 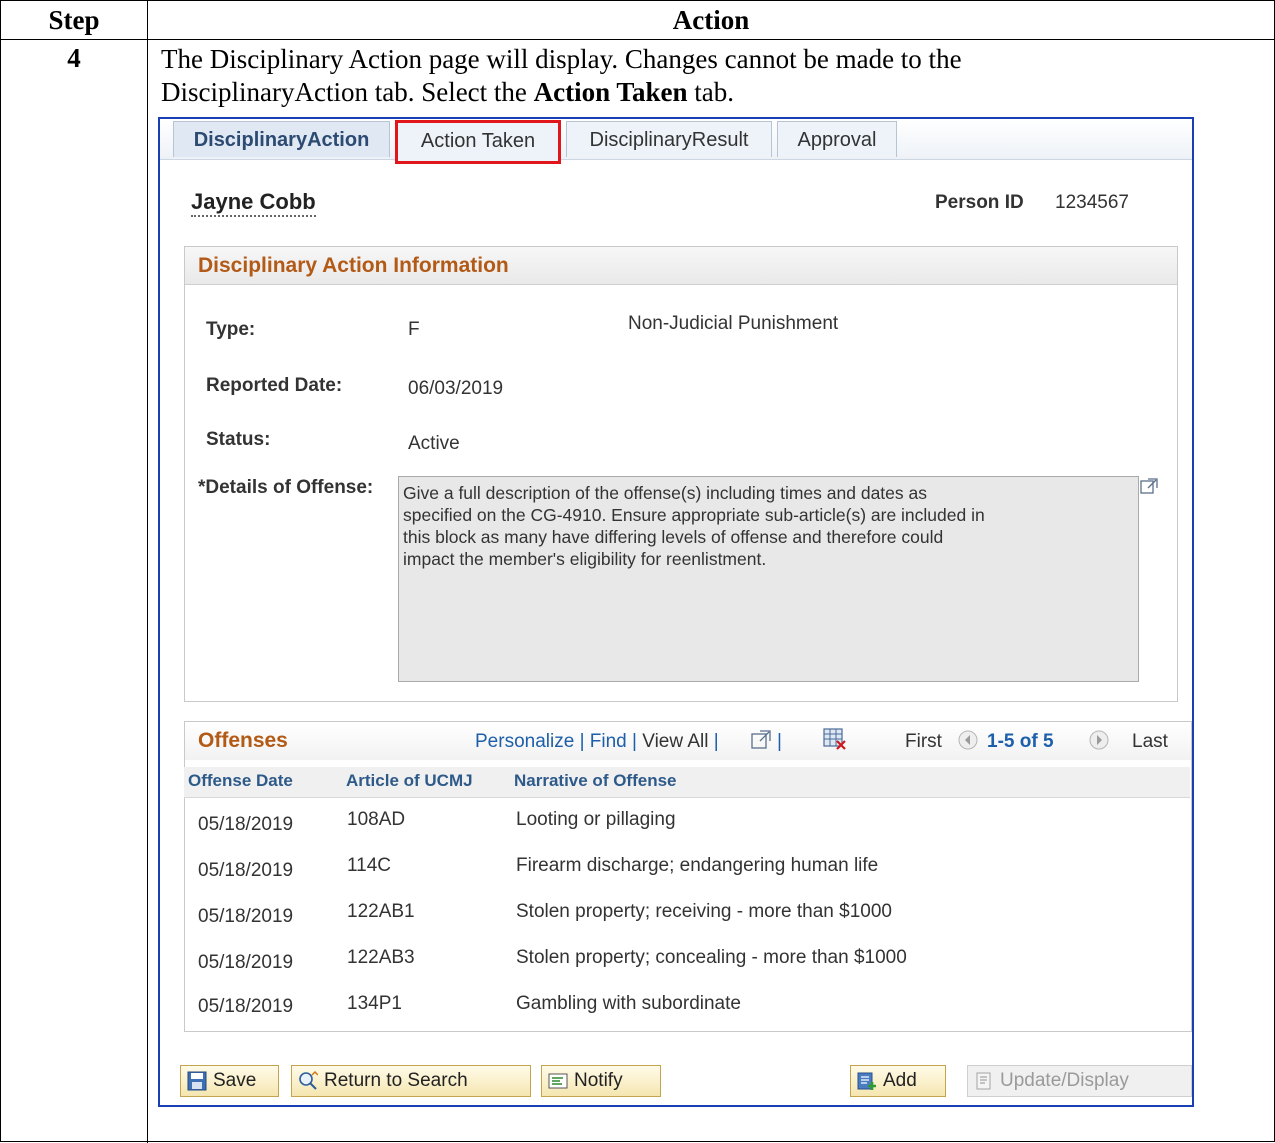 What do you see at coordinates (308, 1080) in the screenshot?
I see `search-icon` at bounding box center [308, 1080].